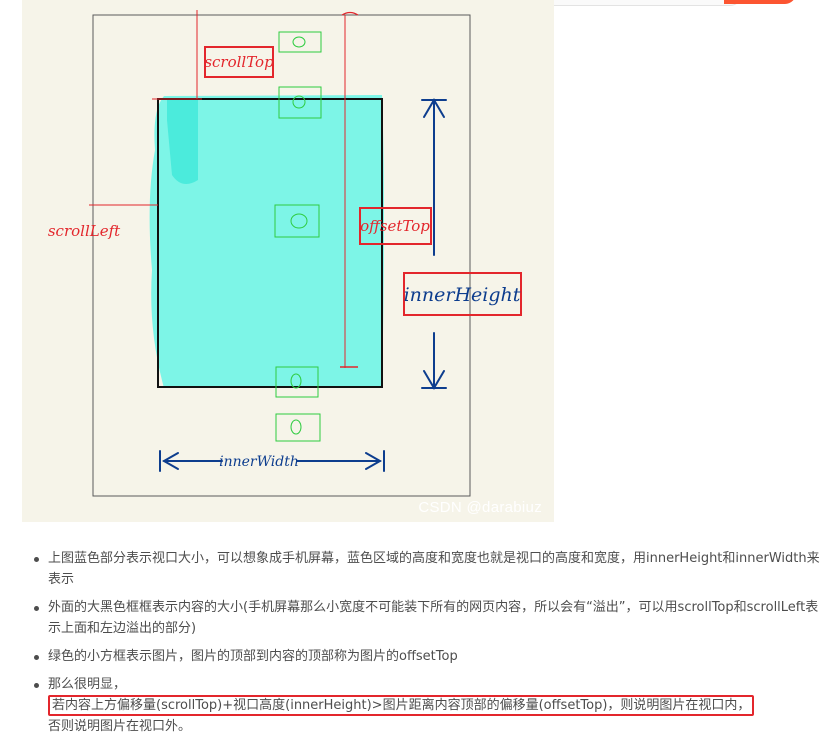  Describe the element at coordinates (87, 684) in the screenshot. I see `list-item-prefix: 那么很明显，` at that location.